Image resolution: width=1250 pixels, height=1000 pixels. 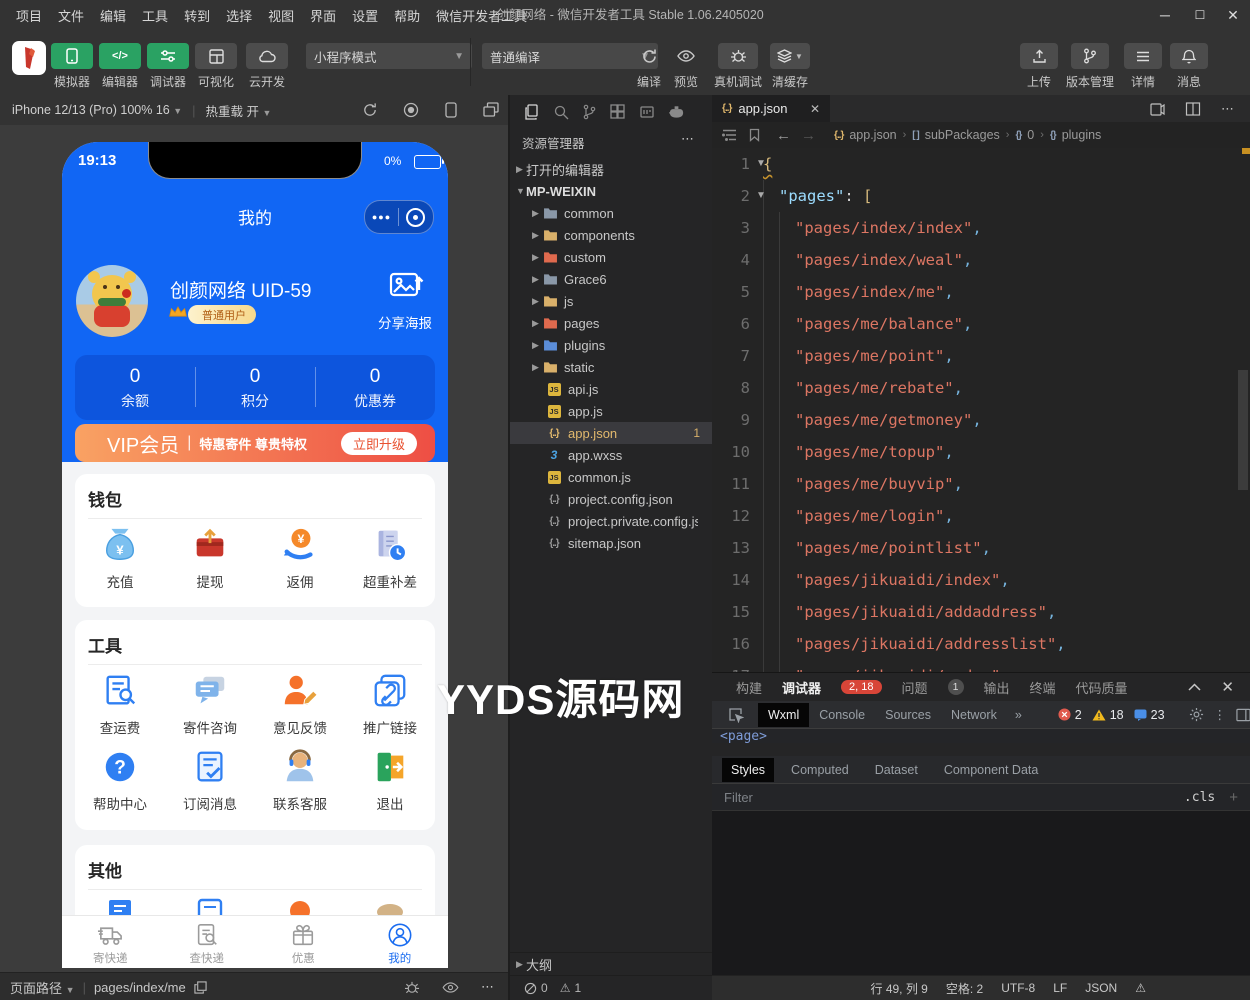 What do you see at coordinates (618, 111) in the screenshot?
I see `extensions-icon` at bounding box center [618, 111].